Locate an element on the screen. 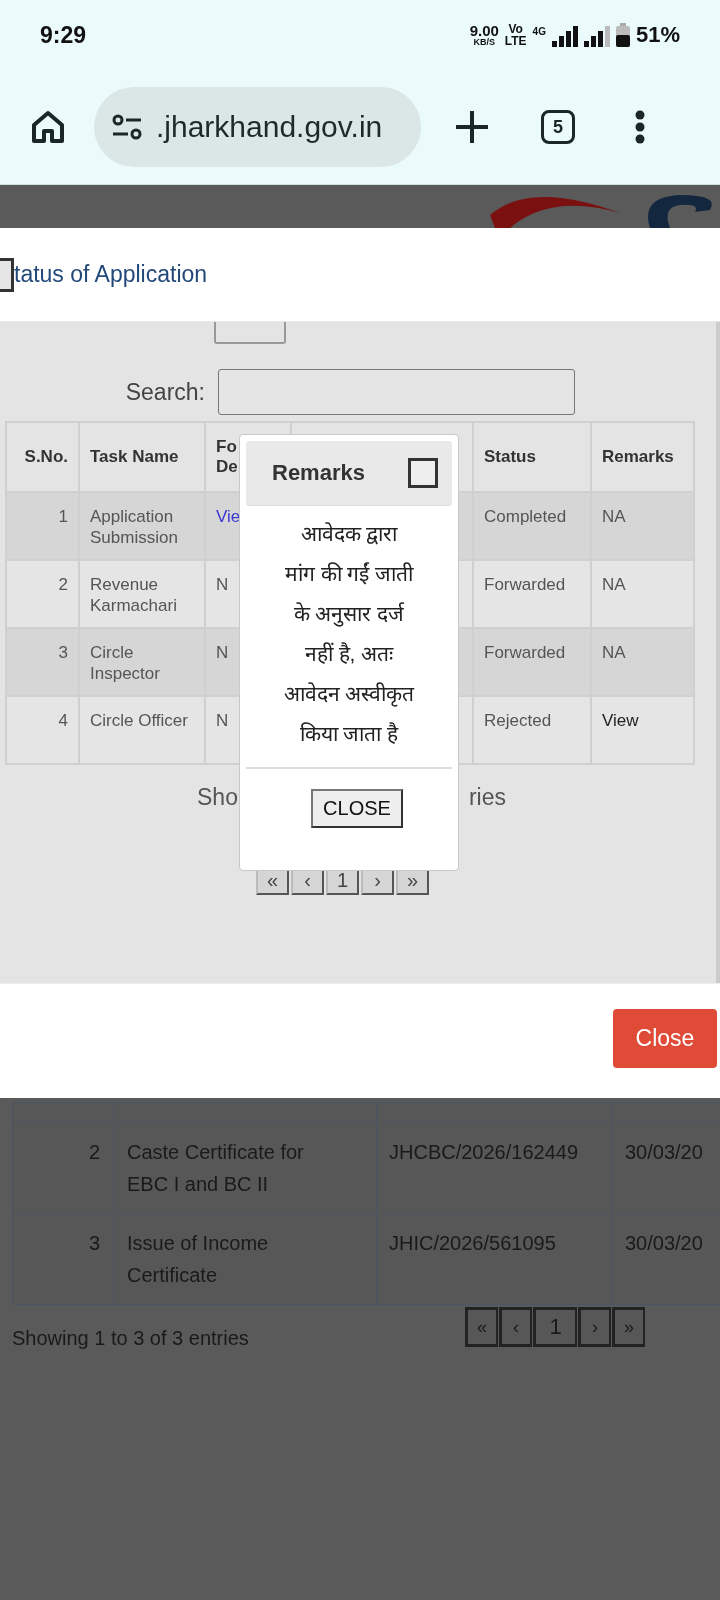 Image resolution: width=720 pixels, height=1600 pixels. table-cell: Revenue Karmachari is located at coordinates (142, 594).